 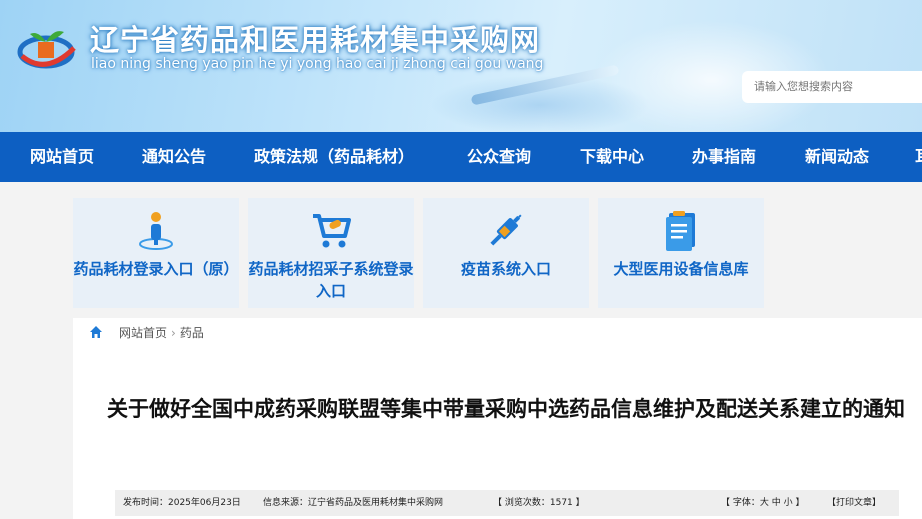 What do you see at coordinates (505, 269) in the screenshot?
I see `entry-label: 疫苗系统入口` at bounding box center [505, 269].